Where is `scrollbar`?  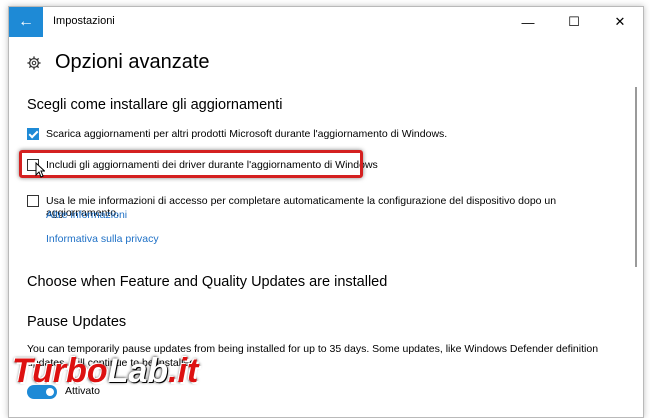
scrollbar is located at coordinates (636, 227).